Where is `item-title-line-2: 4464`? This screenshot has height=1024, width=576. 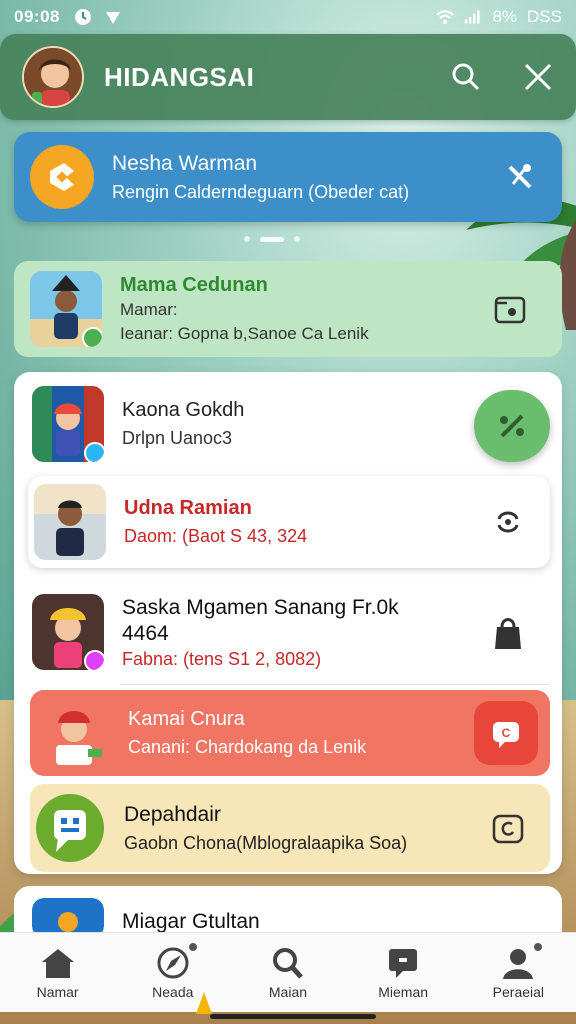
item-title-line-2: 4464 is located at coordinates (145, 633).